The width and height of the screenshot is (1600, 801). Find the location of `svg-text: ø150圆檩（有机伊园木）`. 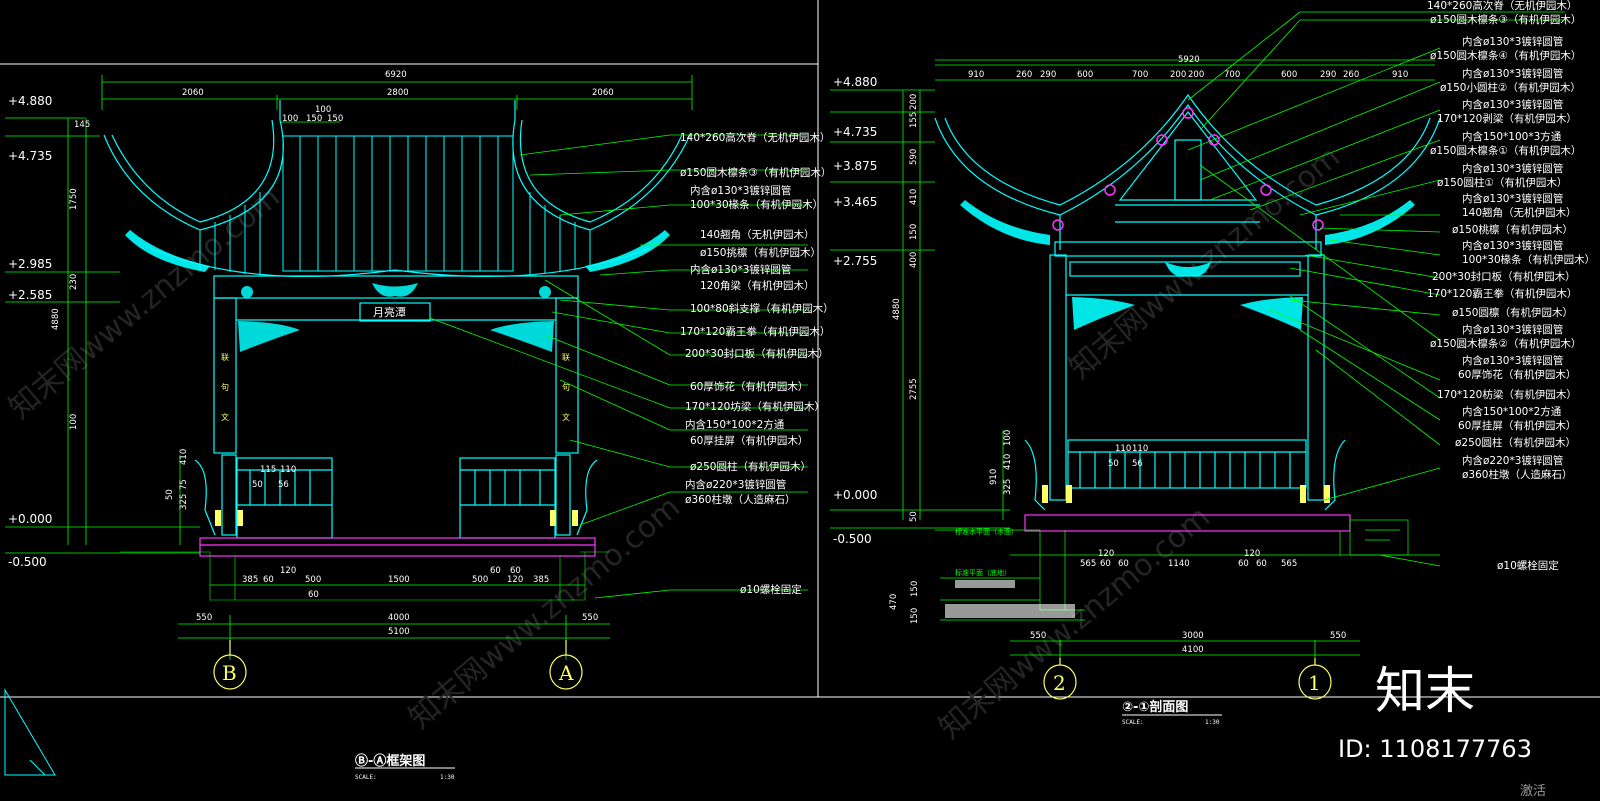

svg-text: ø150圆檩（有机伊园木） is located at coordinates (1512, 312).